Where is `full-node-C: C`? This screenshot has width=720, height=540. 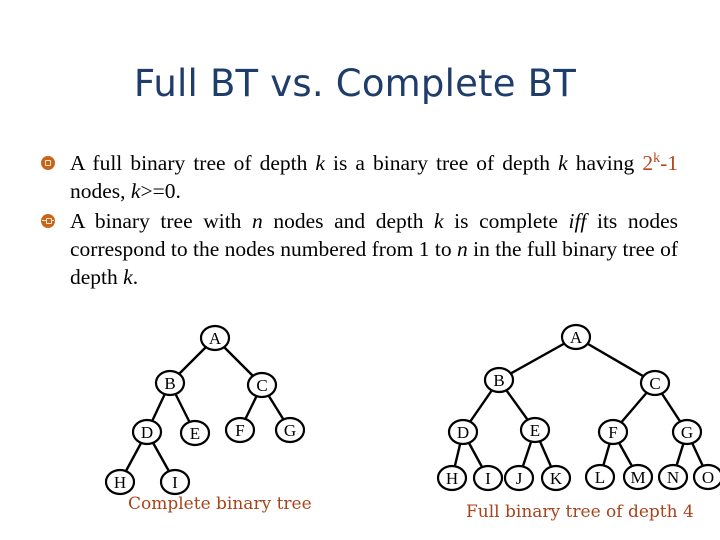
full-node-C: C is located at coordinates (655, 383).